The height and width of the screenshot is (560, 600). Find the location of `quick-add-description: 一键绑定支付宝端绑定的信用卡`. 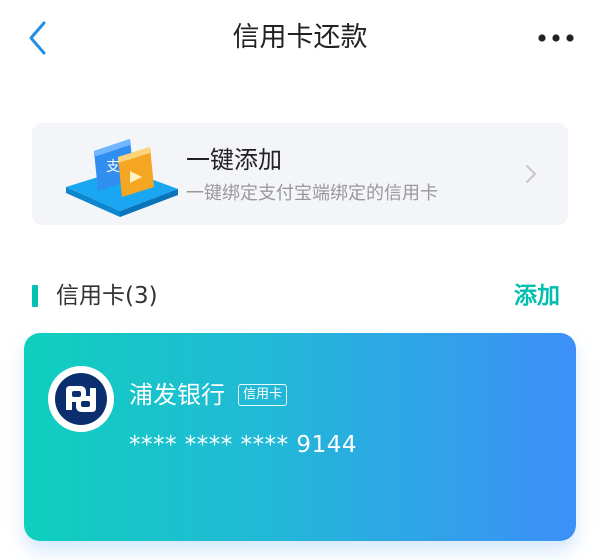

quick-add-description: 一键绑定支付宝端绑定的信用卡 is located at coordinates (312, 193).